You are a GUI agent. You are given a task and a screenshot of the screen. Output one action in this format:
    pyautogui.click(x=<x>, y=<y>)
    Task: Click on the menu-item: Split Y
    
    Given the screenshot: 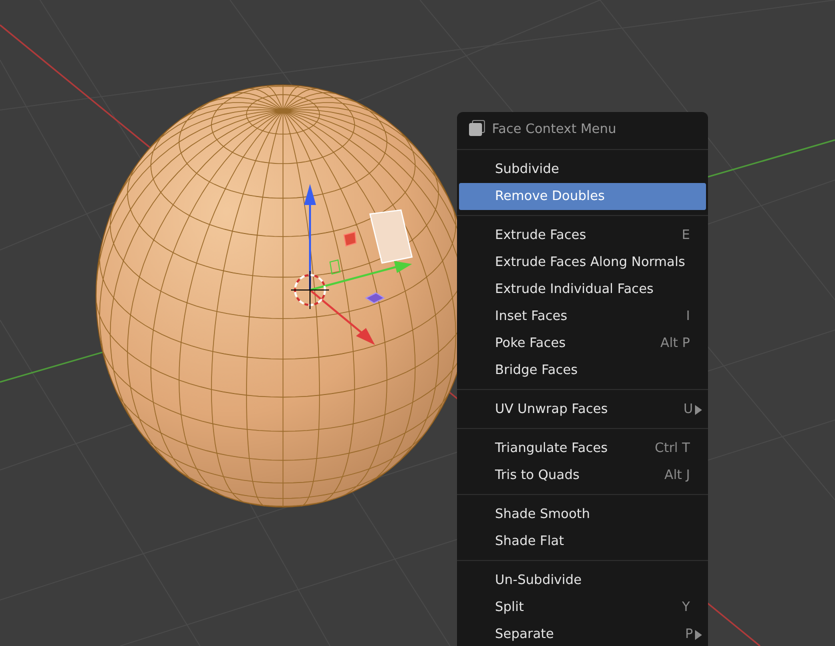 What is the action you would take?
    pyautogui.click(x=582, y=607)
    